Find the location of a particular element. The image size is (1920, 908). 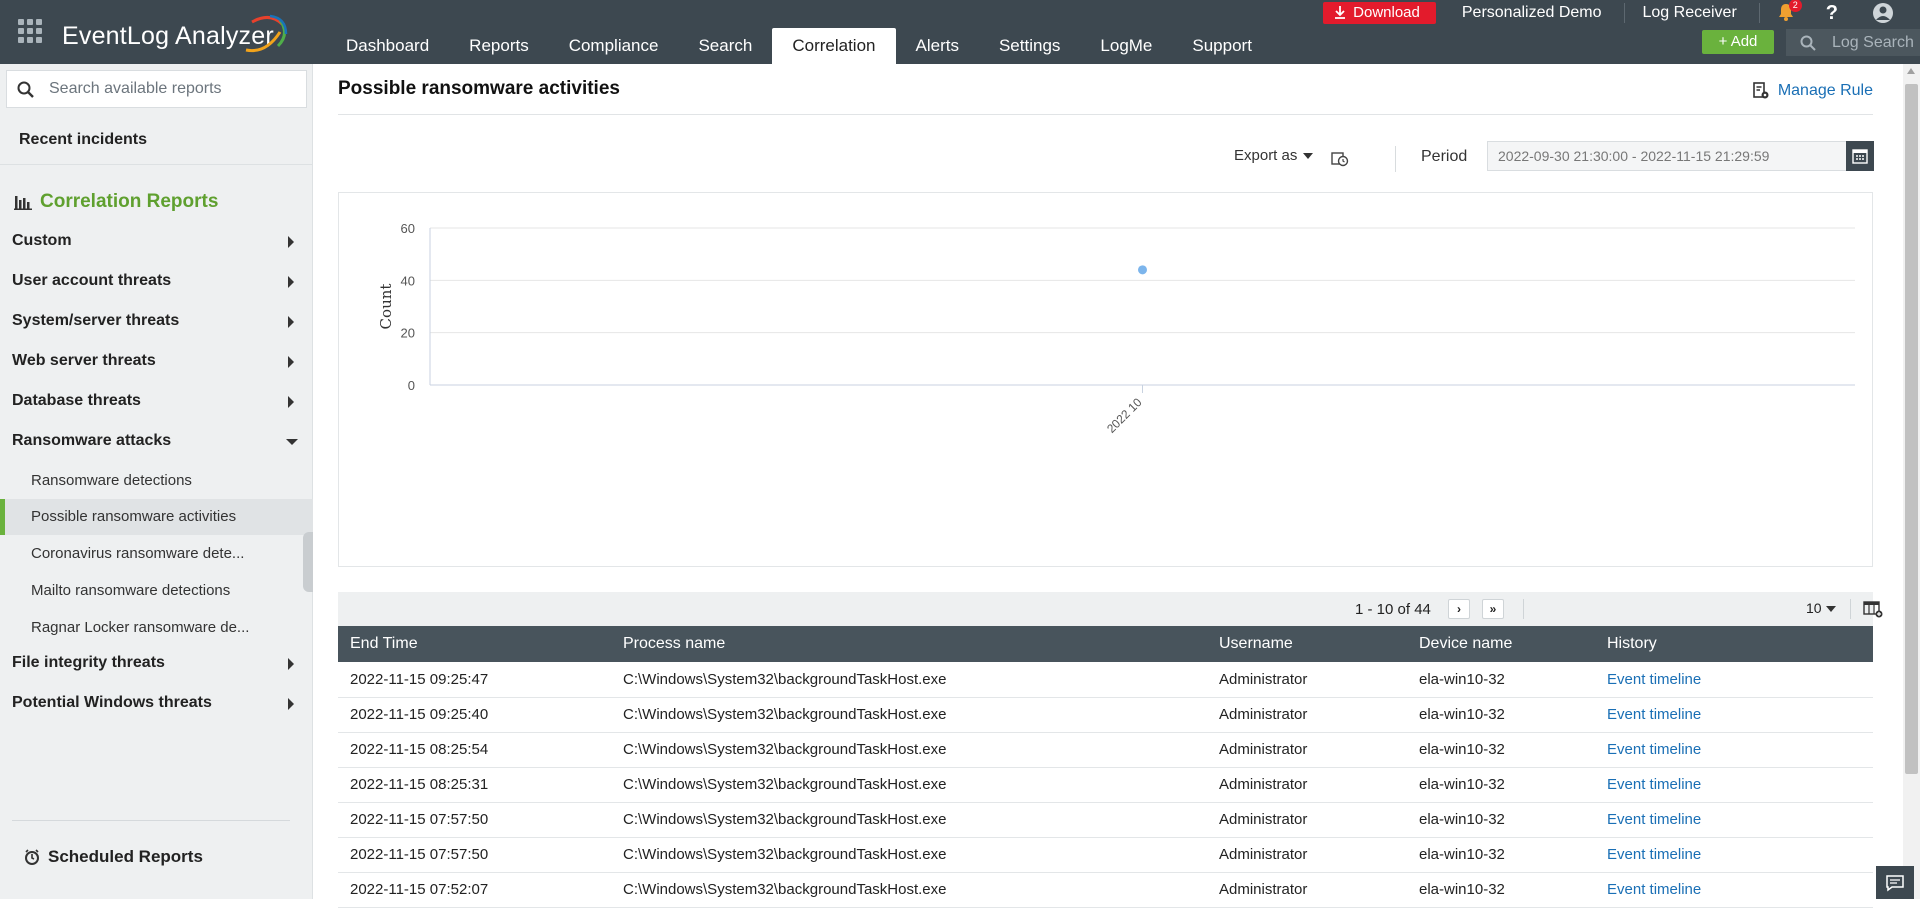

report-search-input is located at coordinates (172, 89).